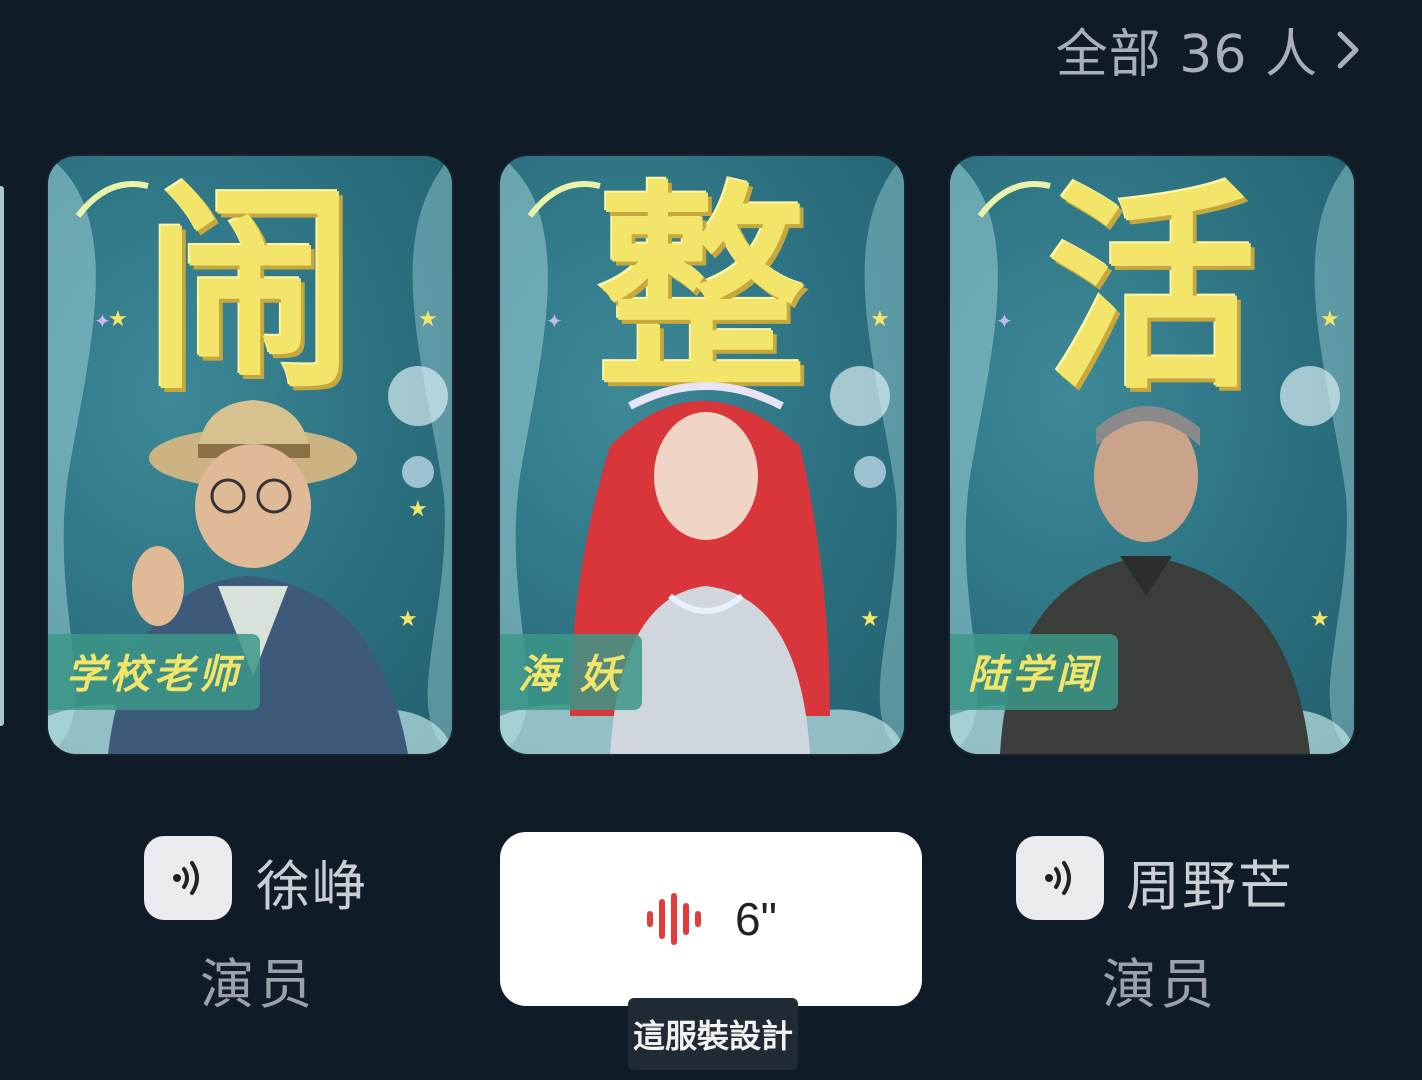  Describe the element at coordinates (571, 672) in the screenshot. I see `character-name-label: 海 妖` at that location.